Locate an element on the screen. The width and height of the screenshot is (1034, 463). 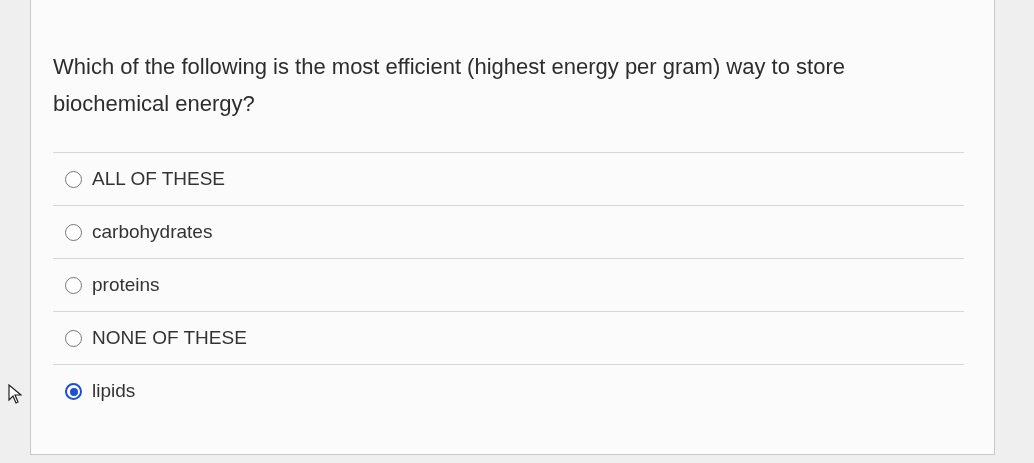
option-label: ALL OF THESE is located at coordinates (159, 179).